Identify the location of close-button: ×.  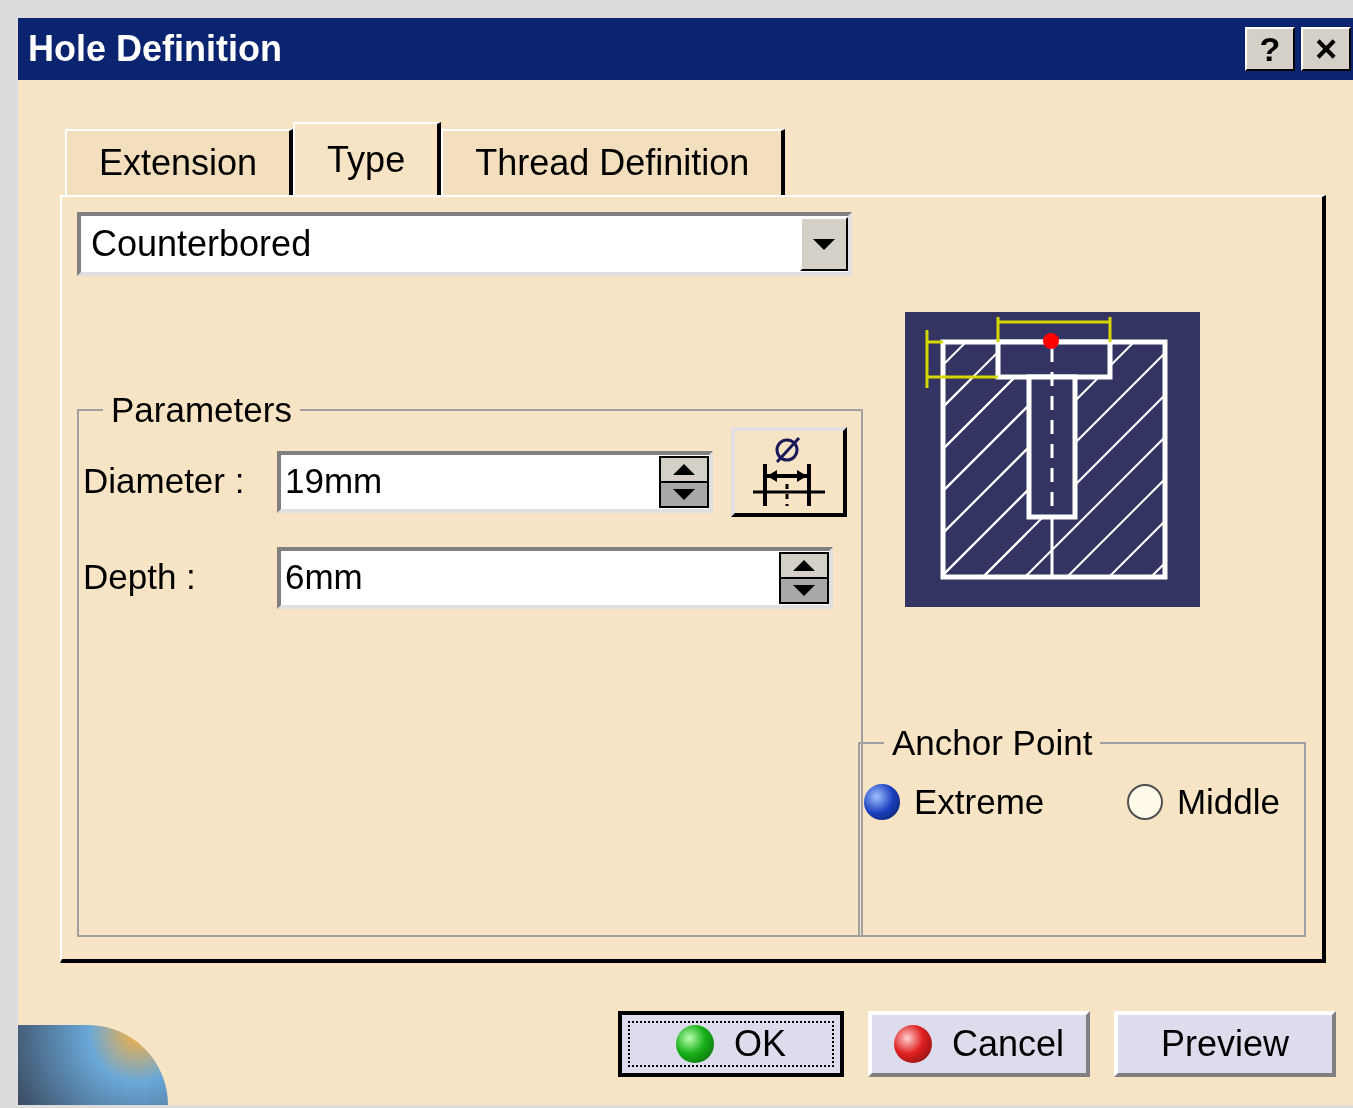
(1326, 49).